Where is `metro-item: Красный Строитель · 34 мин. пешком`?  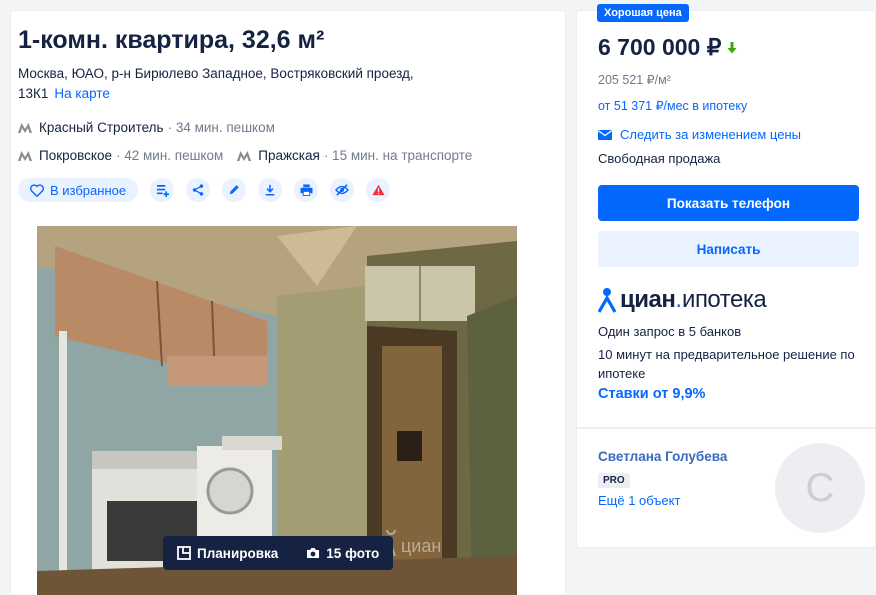 metro-item: Красный Строитель · 34 мин. пешком is located at coordinates (146, 127).